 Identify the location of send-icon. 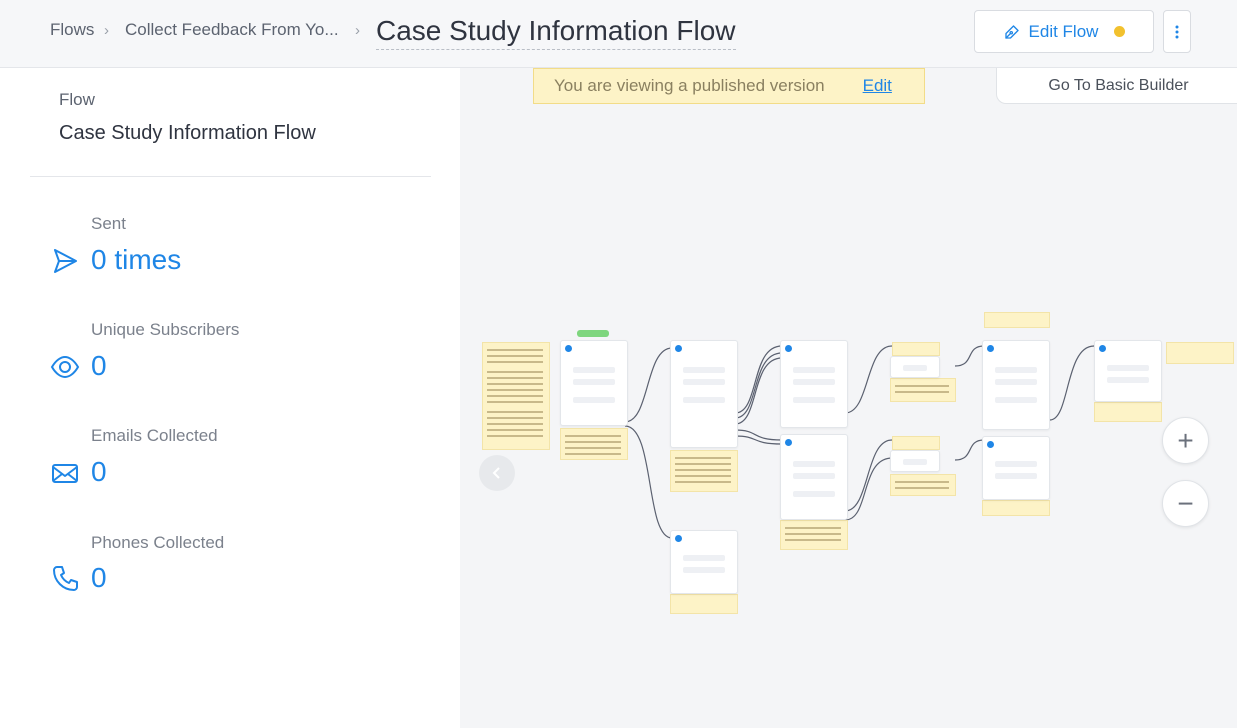
(65, 261).